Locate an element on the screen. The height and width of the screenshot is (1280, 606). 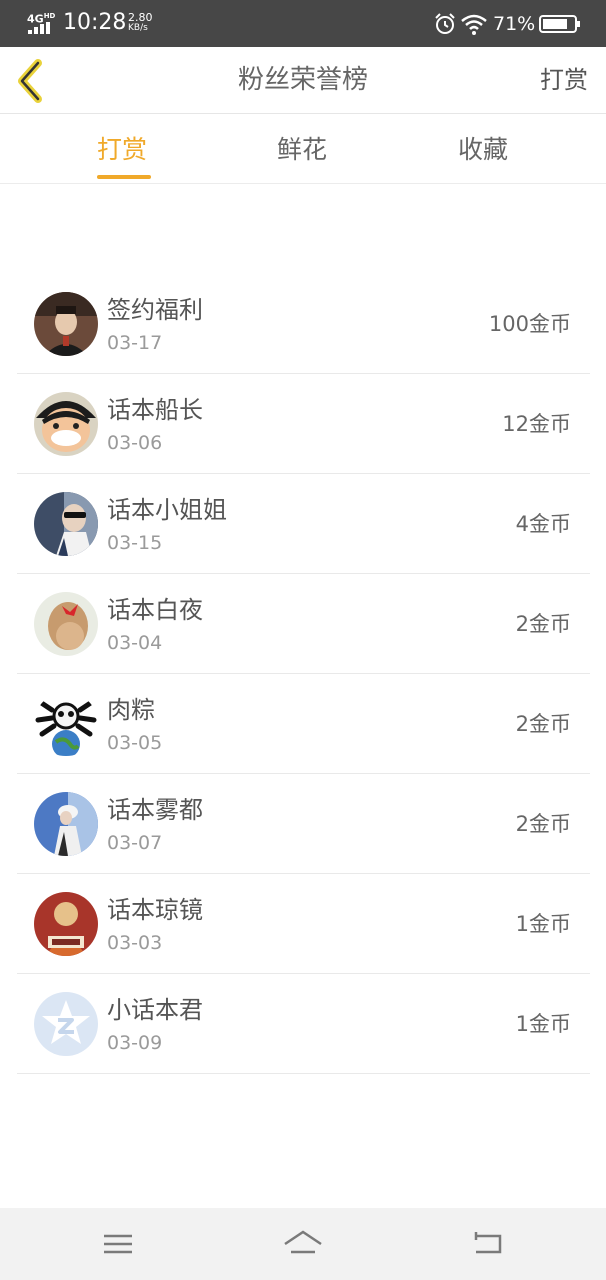
fan-name: 小话本君 is located at coordinates (155, 1010).